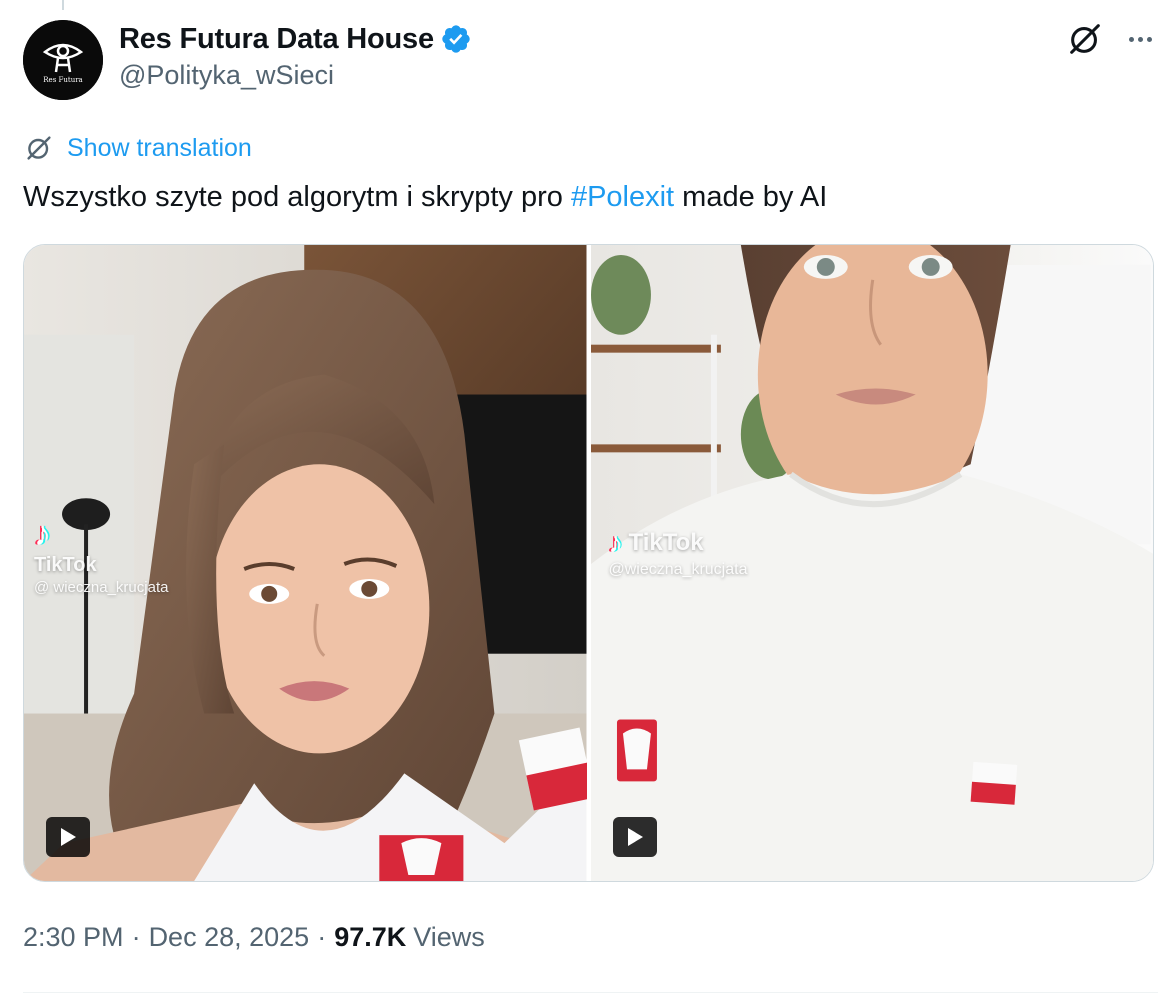 Image resolution: width=1176 pixels, height=994 pixels. What do you see at coordinates (1140, 39) in the screenshot?
I see `more-horizontal-icon` at bounding box center [1140, 39].